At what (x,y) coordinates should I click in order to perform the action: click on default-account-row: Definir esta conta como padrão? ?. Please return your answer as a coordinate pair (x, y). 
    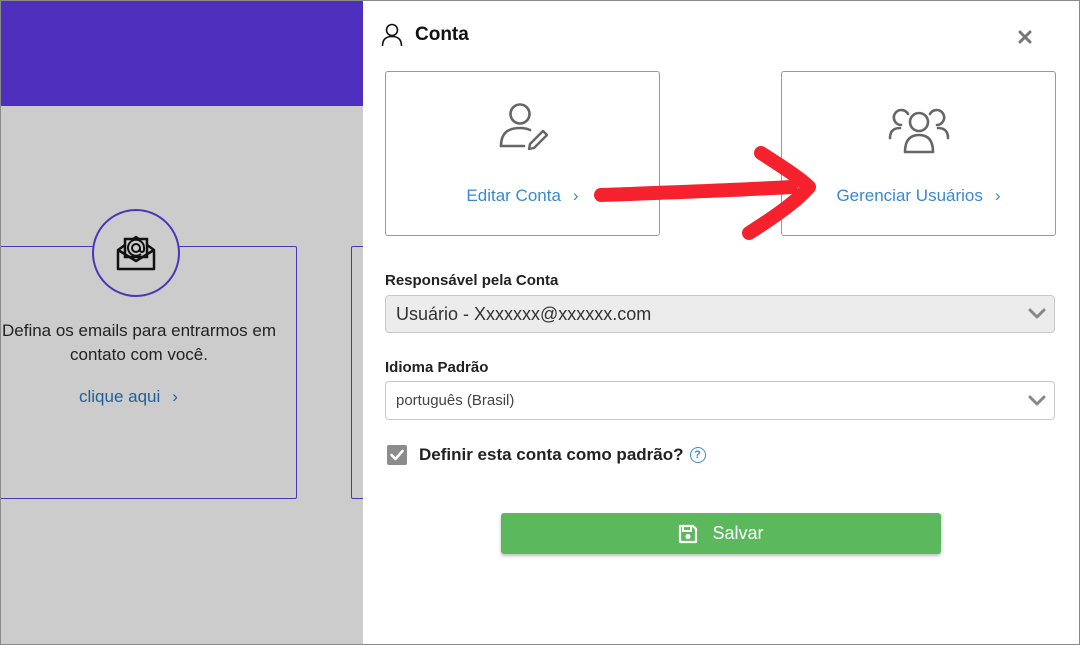
    Looking at the image, I should click on (546, 455).